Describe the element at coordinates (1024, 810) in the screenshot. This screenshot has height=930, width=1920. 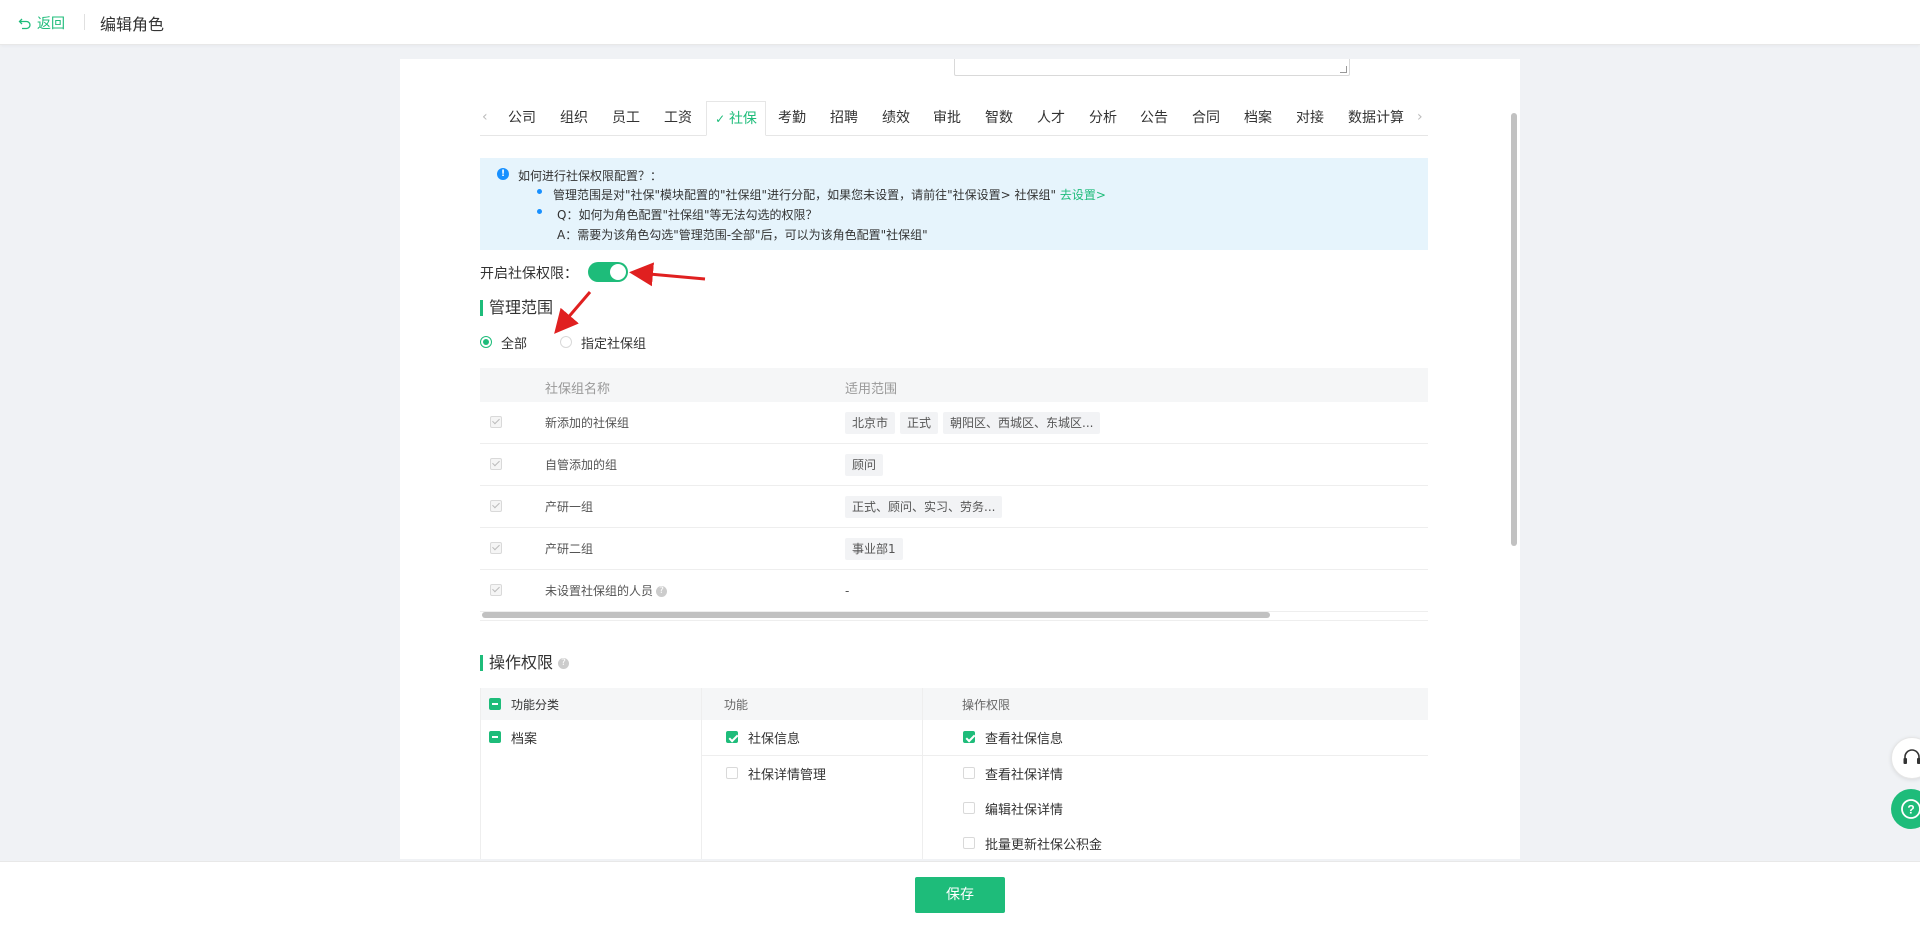
I see `op-edit-detail: 编辑社保详情` at that location.